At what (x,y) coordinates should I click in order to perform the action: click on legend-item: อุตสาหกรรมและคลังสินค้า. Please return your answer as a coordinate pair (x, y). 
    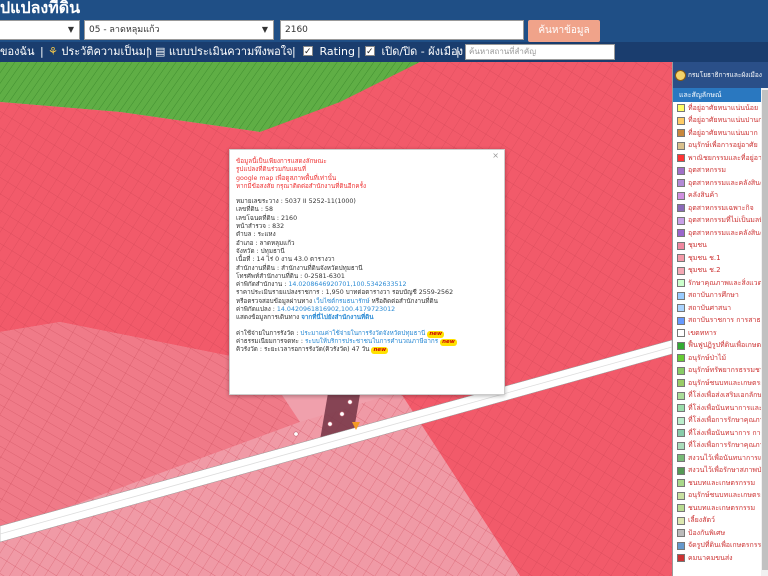
    Looking at the image, I should click on (720, 183).